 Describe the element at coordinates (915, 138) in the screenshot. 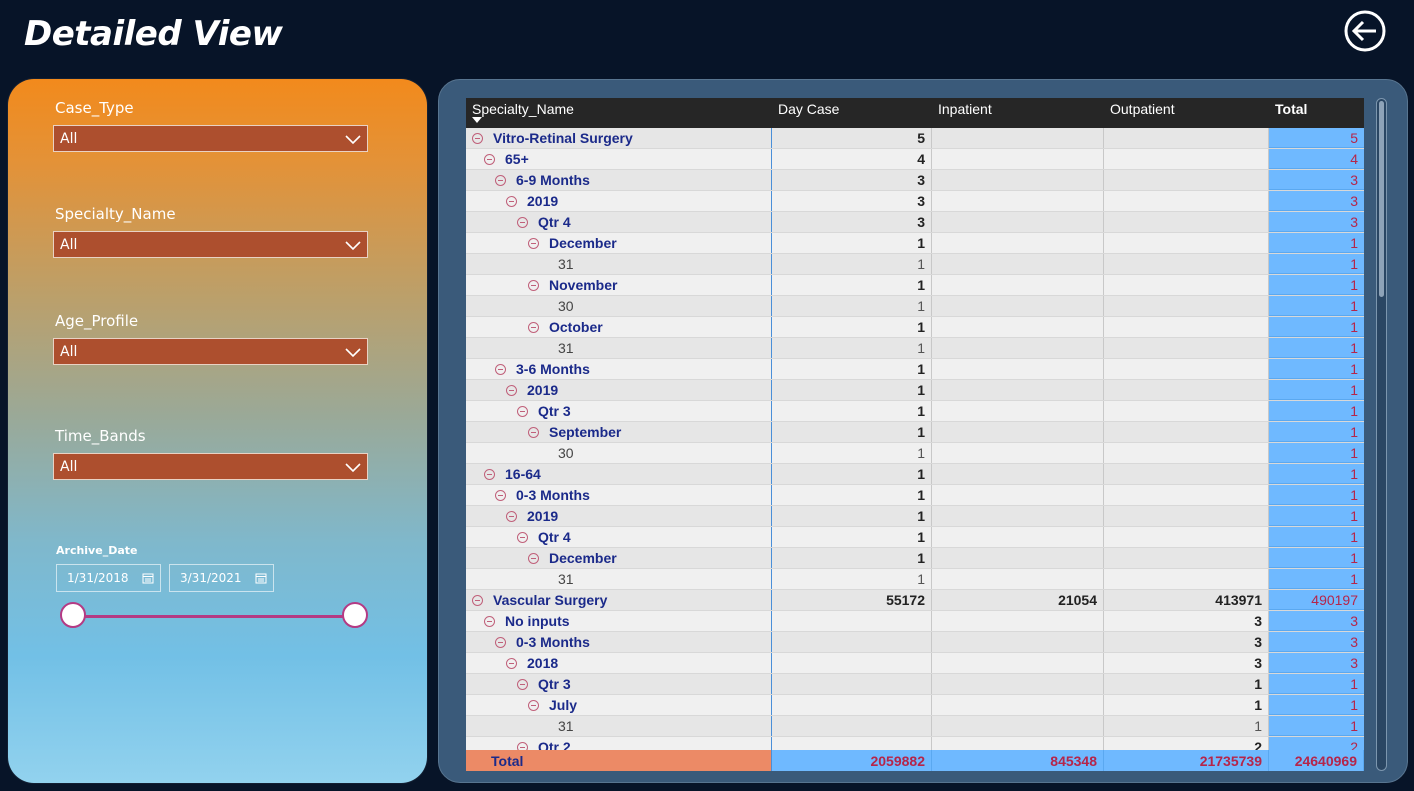

I see `table-row: Vitro-Retinal Surgery 5 5` at that location.